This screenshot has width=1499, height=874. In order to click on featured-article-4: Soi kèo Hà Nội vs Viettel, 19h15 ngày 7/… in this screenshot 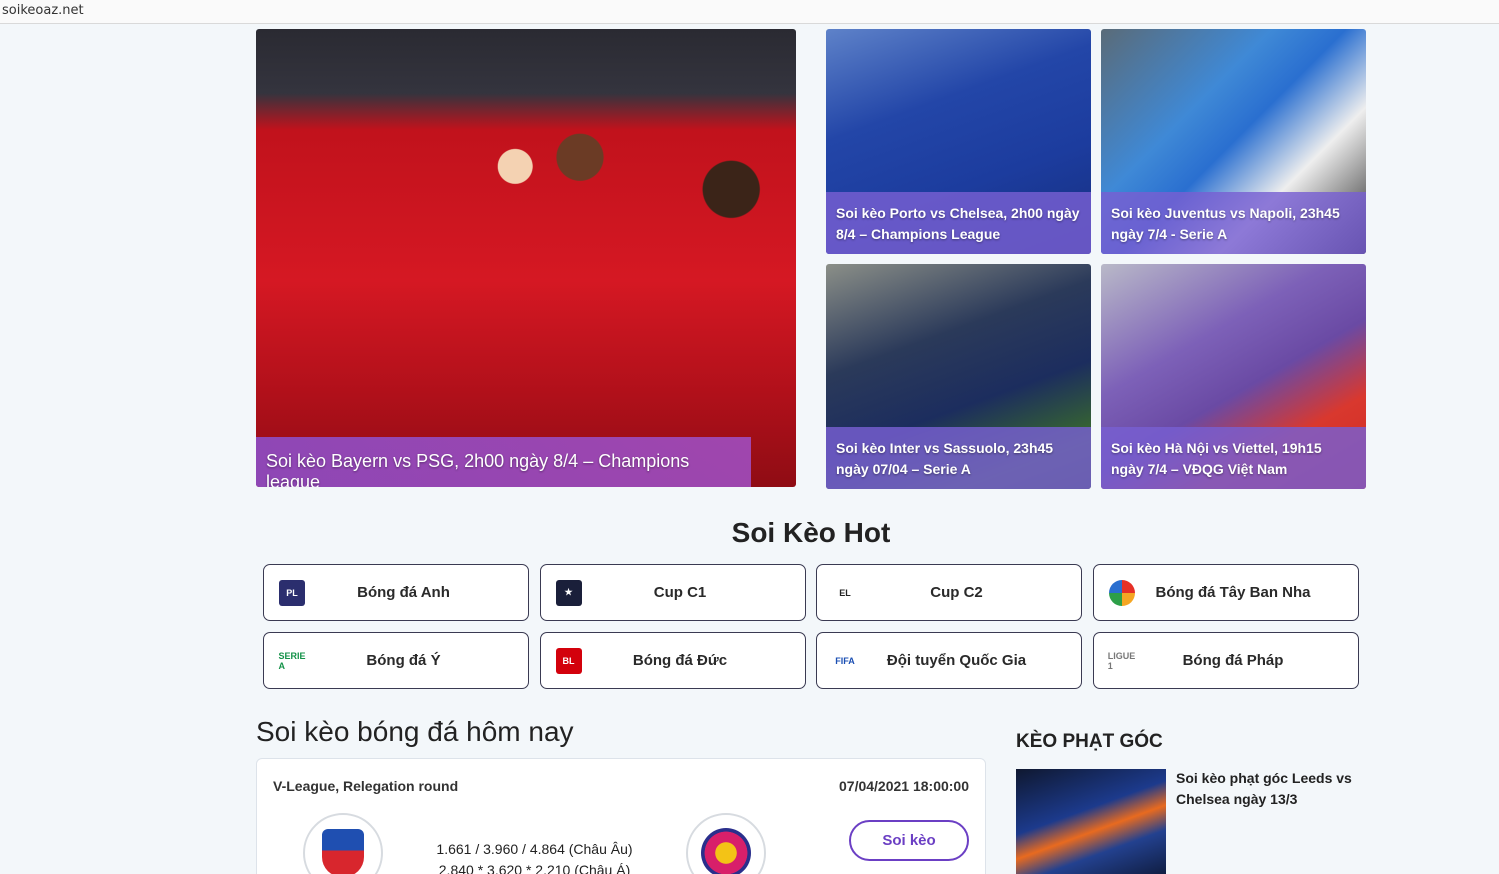, I will do `click(1233, 376)`.